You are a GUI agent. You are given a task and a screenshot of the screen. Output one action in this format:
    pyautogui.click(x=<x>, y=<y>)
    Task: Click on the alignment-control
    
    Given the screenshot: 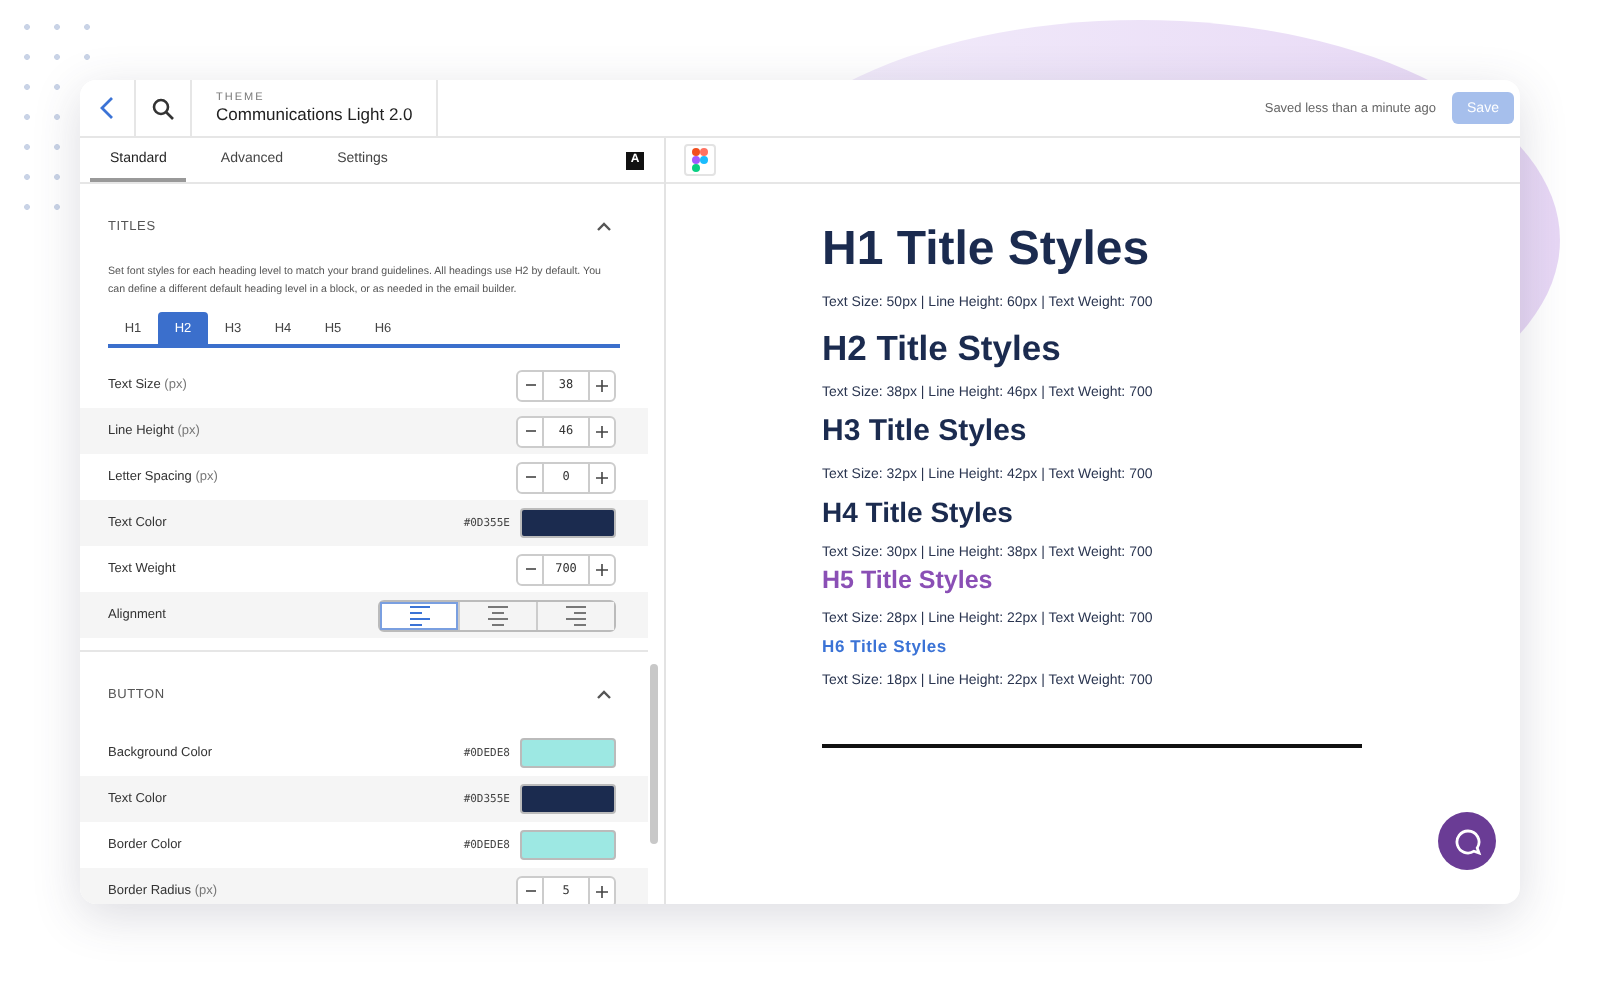 What is the action you would take?
    pyautogui.click(x=497, y=615)
    